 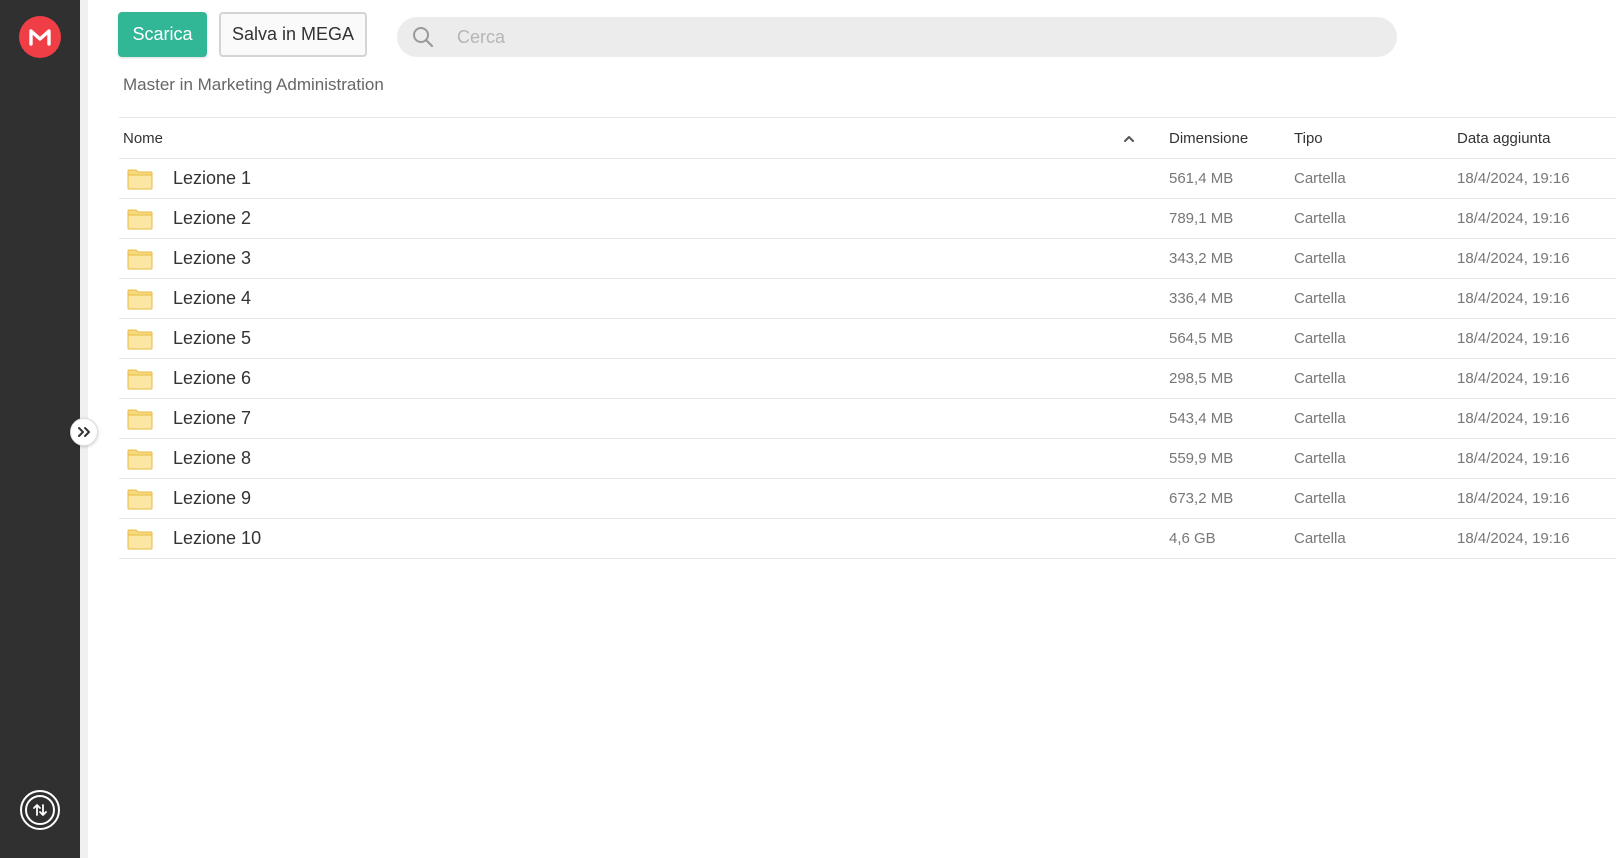 What do you see at coordinates (1201, 458) in the screenshot?
I see `cell-size: 559,9 MB` at bounding box center [1201, 458].